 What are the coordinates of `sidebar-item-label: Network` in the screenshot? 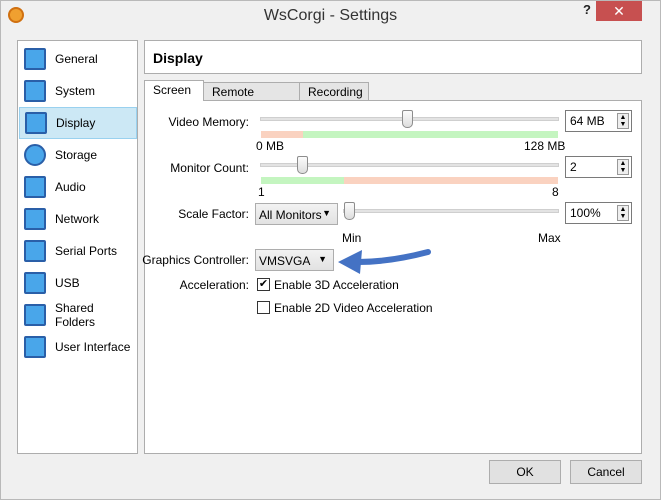 It's located at (77, 219).